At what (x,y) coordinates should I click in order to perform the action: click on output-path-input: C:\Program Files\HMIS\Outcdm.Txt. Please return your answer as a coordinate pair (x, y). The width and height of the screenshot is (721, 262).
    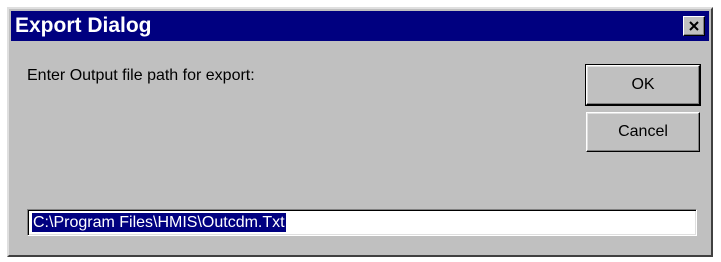
    Looking at the image, I should click on (362, 222).